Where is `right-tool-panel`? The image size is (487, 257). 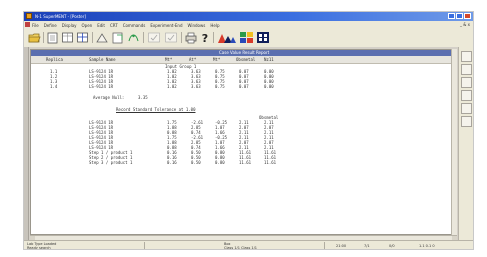
right-tool-panel is located at coordinates (465, 143).